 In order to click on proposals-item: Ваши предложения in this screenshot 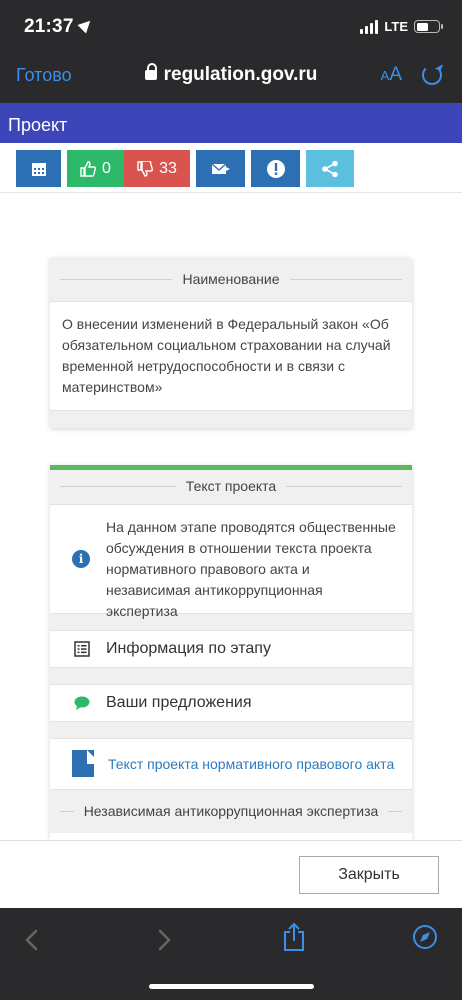, I will do `click(231, 703)`.